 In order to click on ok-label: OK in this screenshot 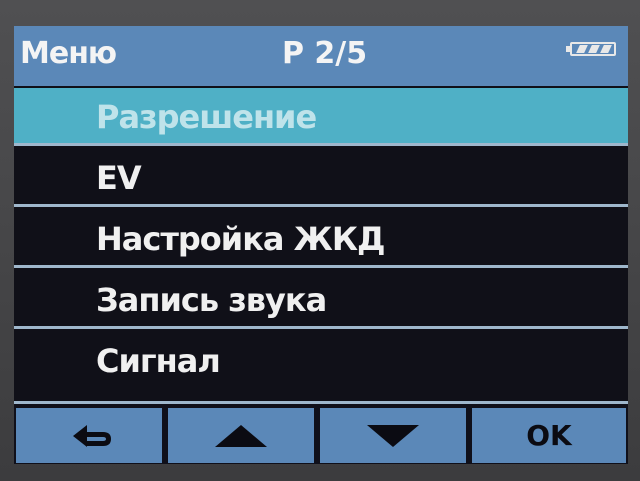, I will do `click(549, 435)`.